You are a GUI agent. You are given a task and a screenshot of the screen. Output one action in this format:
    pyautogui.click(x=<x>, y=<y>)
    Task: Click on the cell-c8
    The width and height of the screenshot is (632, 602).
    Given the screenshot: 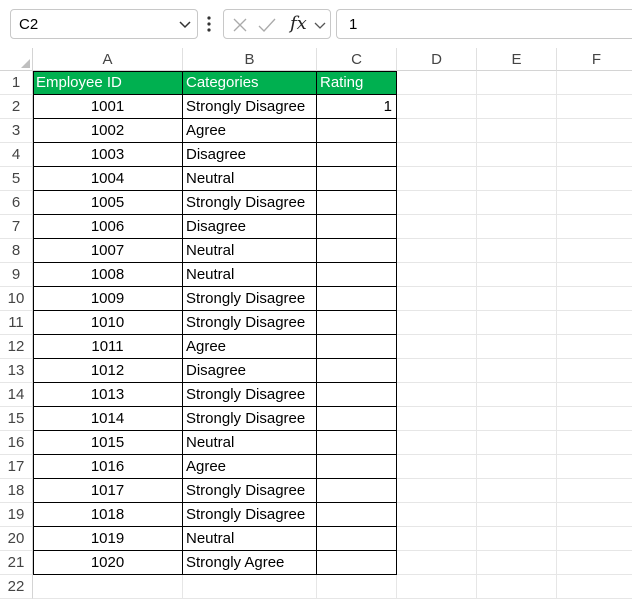 What is the action you would take?
    pyautogui.click(x=357, y=251)
    